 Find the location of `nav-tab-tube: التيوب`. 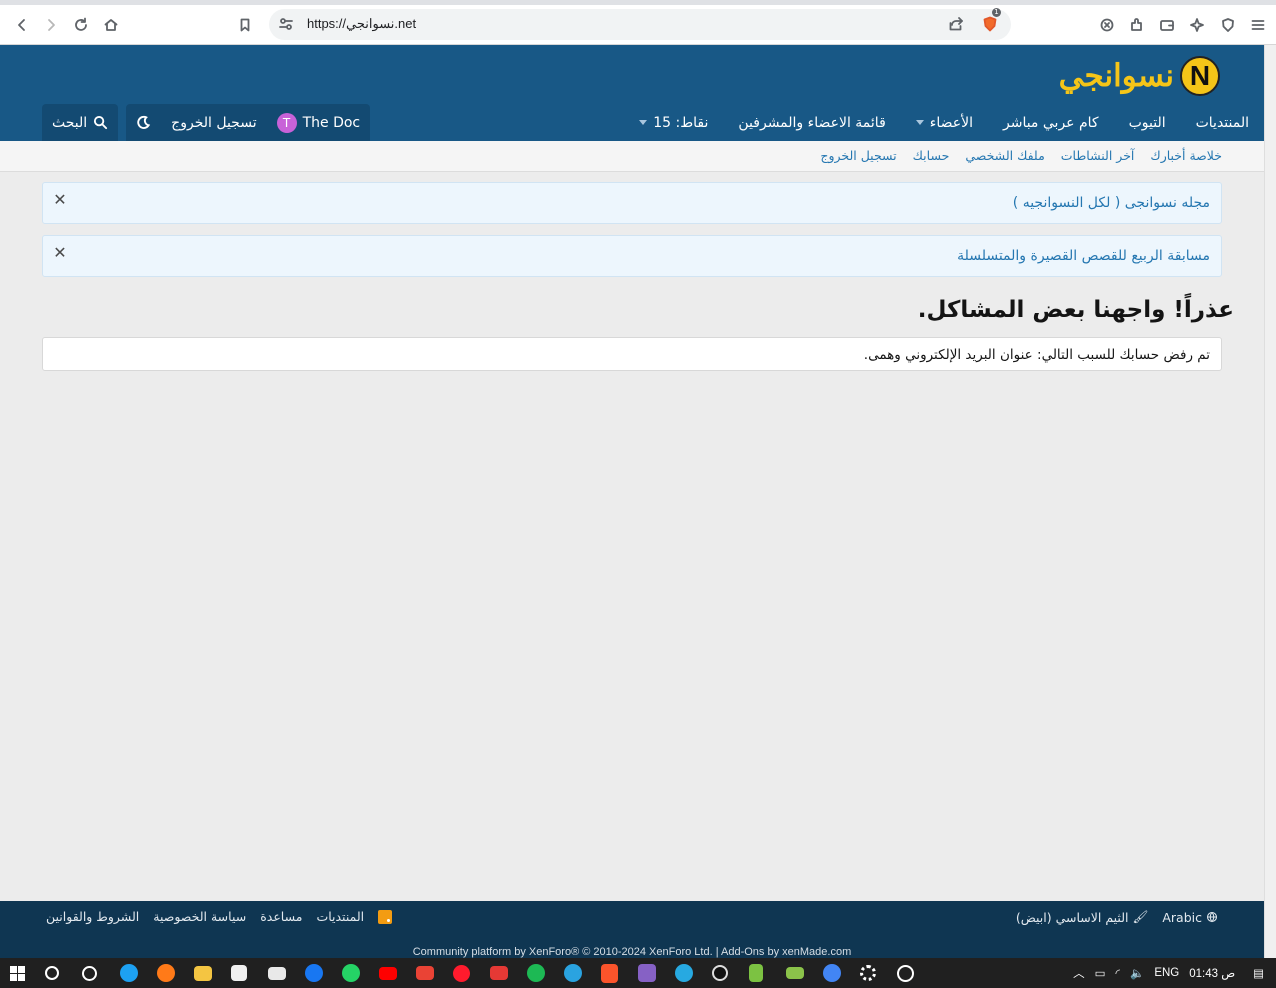

nav-tab-tube: التيوب is located at coordinates (1147, 122).